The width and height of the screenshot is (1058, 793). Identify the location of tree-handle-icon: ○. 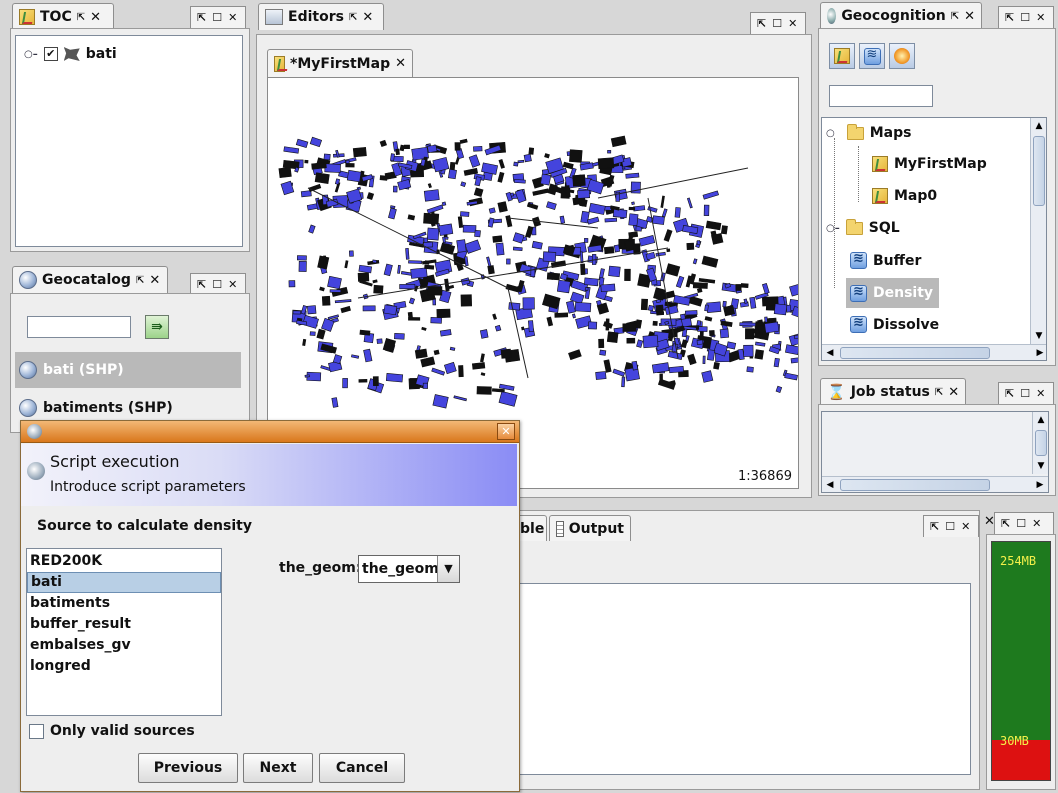
(830, 133).